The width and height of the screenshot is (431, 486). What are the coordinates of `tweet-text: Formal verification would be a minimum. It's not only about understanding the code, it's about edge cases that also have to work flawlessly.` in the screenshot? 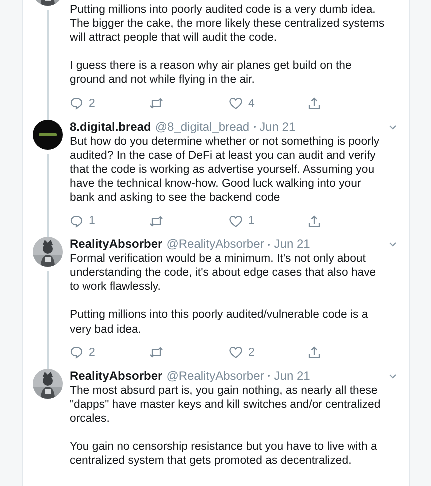 It's located at (224, 273).